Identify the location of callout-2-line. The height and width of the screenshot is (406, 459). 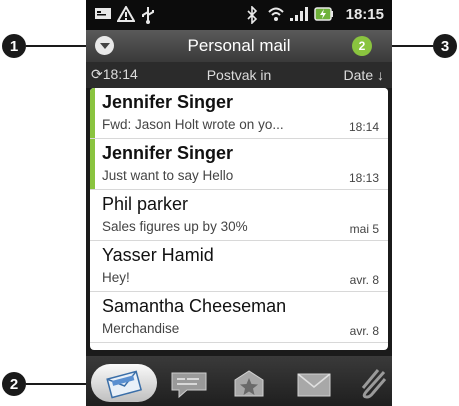
(59, 384).